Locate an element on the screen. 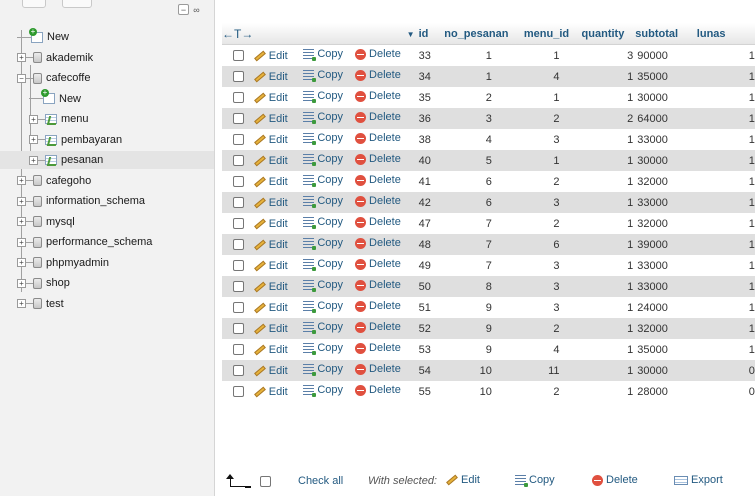 The width and height of the screenshot is (755, 496). check-all-label: Check all is located at coordinates (320, 481).